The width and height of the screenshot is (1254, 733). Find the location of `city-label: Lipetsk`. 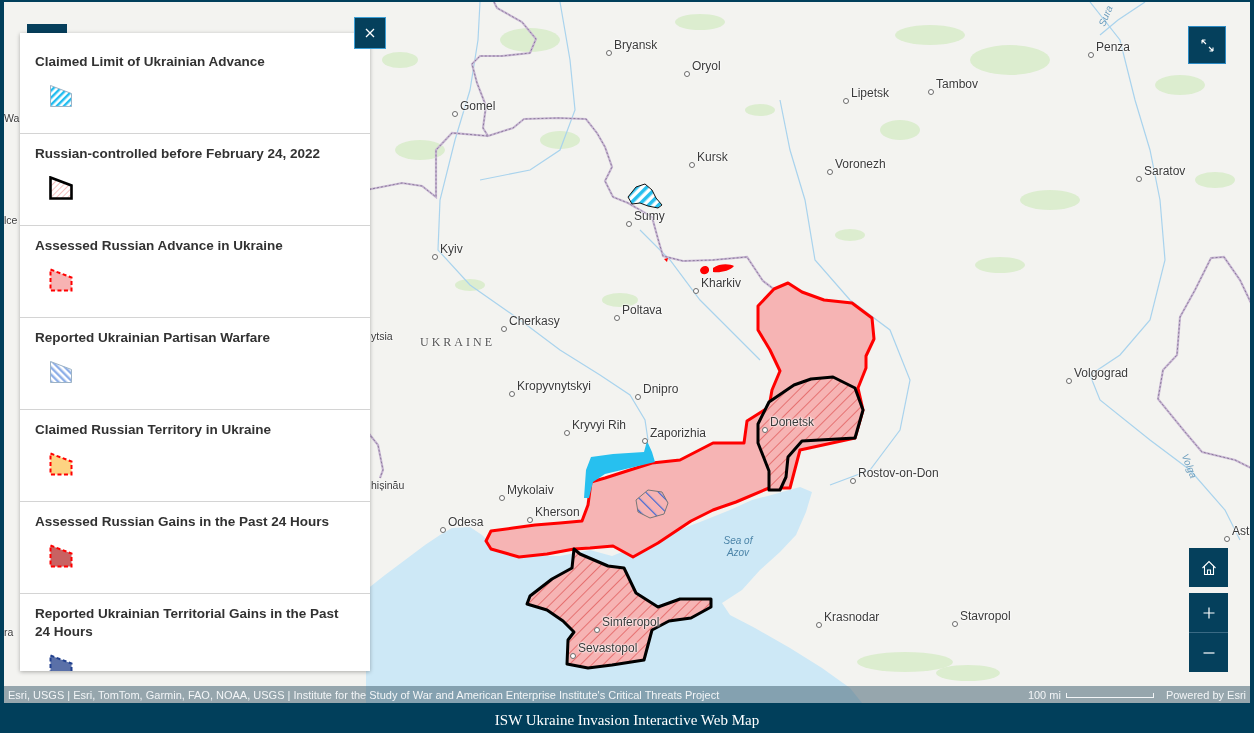

city-label: Lipetsk is located at coordinates (870, 93).